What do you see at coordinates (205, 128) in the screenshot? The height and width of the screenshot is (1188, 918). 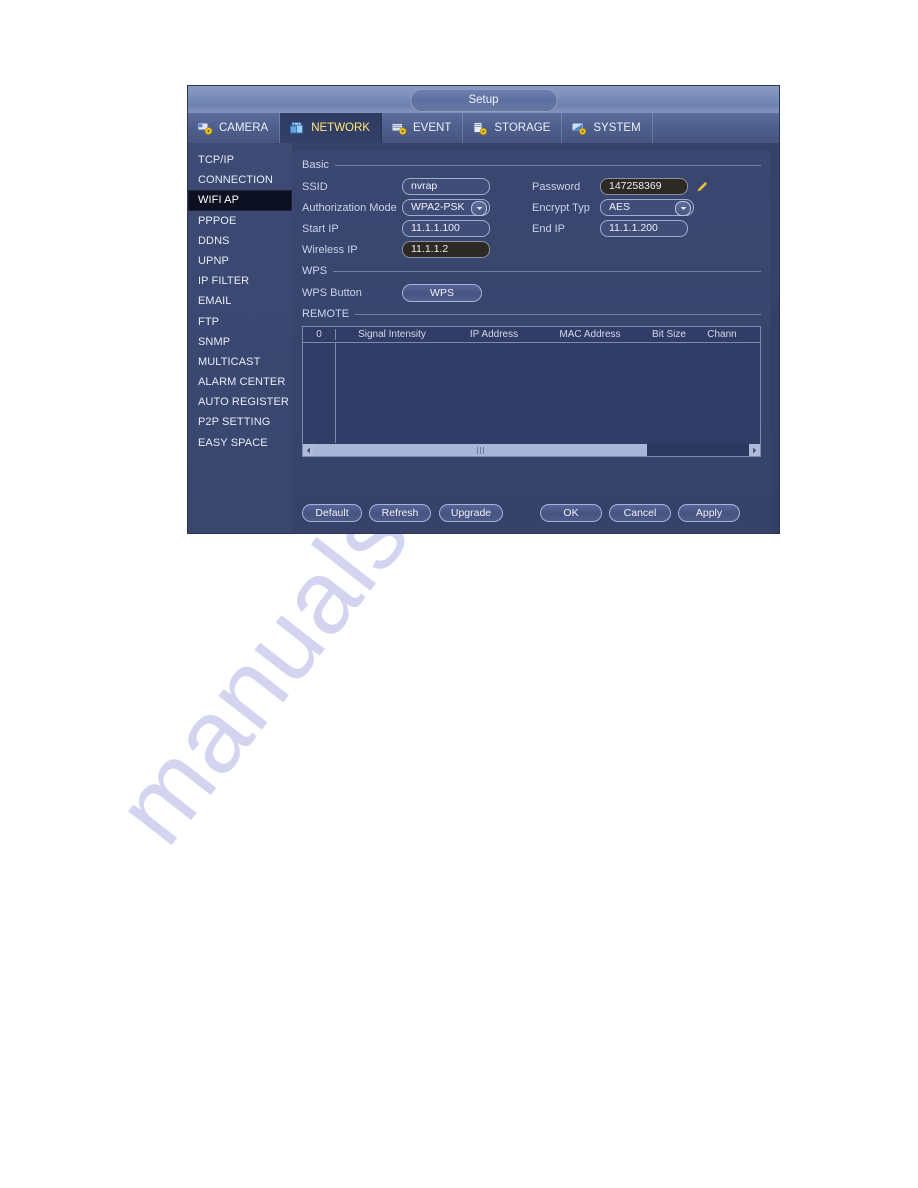 I see `camera-gear-icon` at bounding box center [205, 128].